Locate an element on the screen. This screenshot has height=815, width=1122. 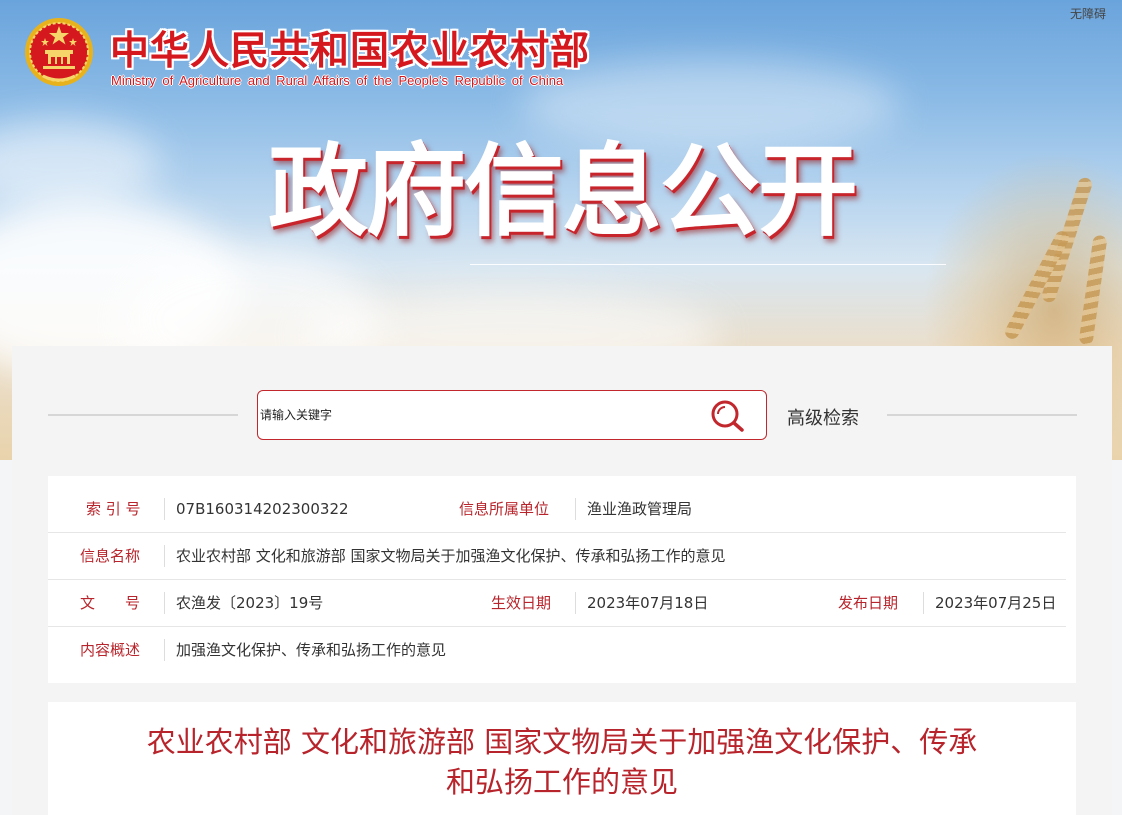
name-value: 农业农村部 文化和旅游部 国家文物局关于加强渔文化保护、传承和弘扬工作的意见 is located at coordinates (451, 556).